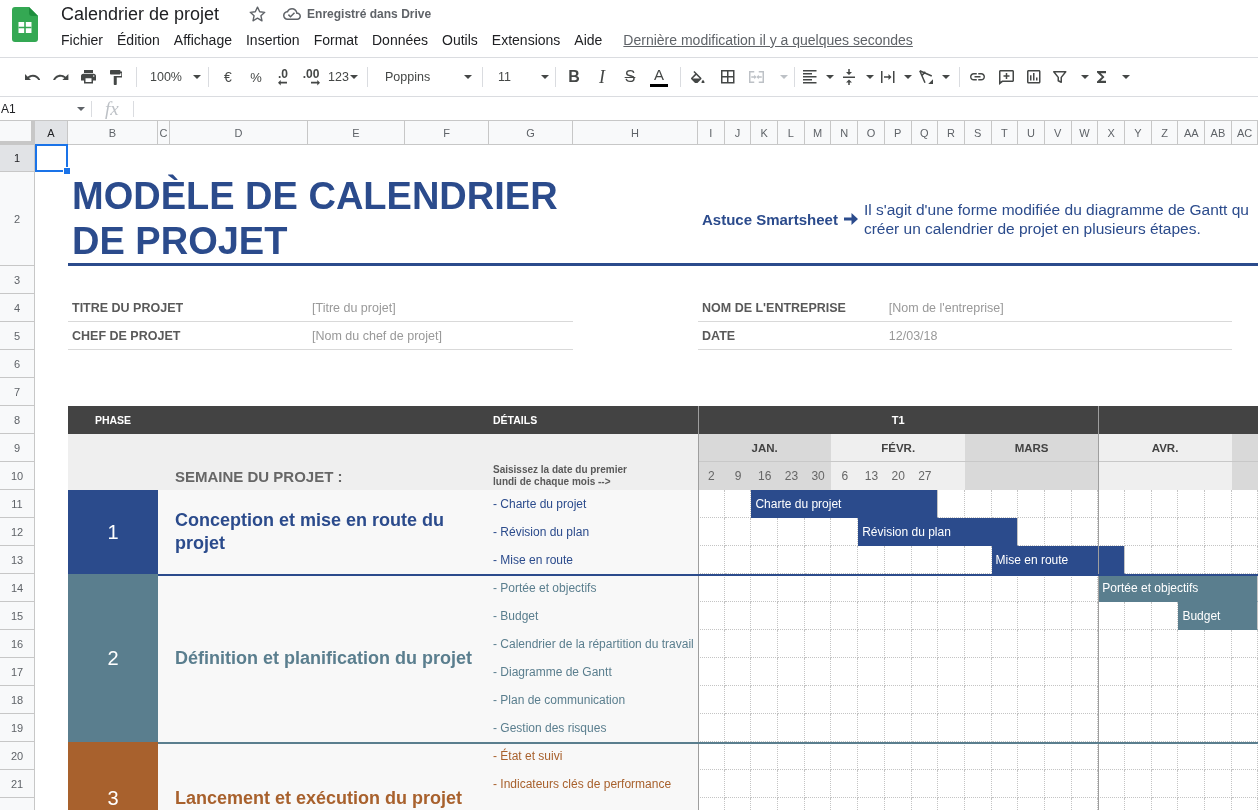 Image resolution: width=1258 pixels, height=810 pixels. Describe the element at coordinates (17, 448) in the screenshot. I see `row-header: 9` at that location.